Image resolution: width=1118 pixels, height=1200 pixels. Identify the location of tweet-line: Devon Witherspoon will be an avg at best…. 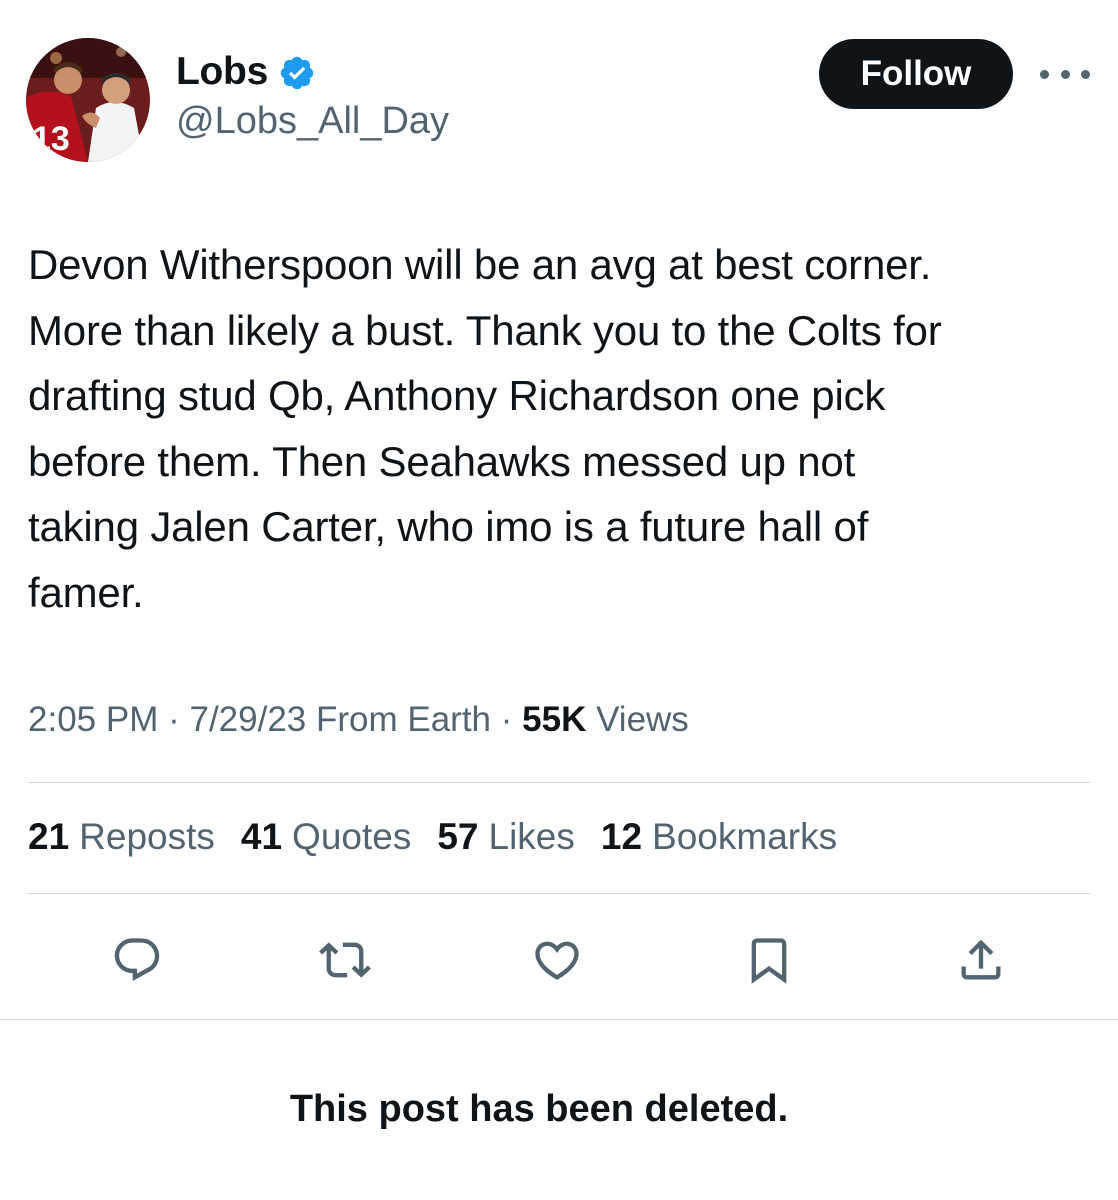
(480, 264).